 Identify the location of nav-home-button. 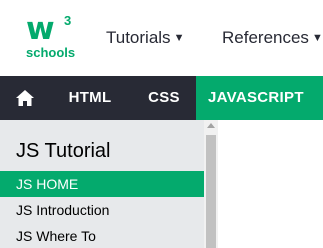
(25, 98).